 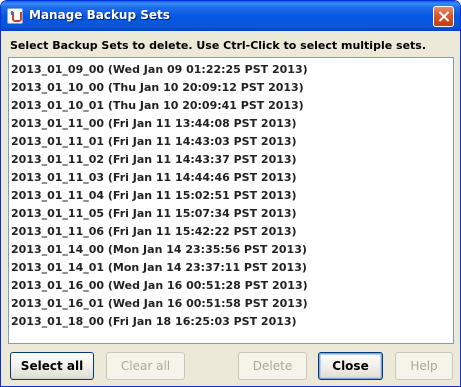 I want to click on select-all-button: Select all, so click(x=52, y=366).